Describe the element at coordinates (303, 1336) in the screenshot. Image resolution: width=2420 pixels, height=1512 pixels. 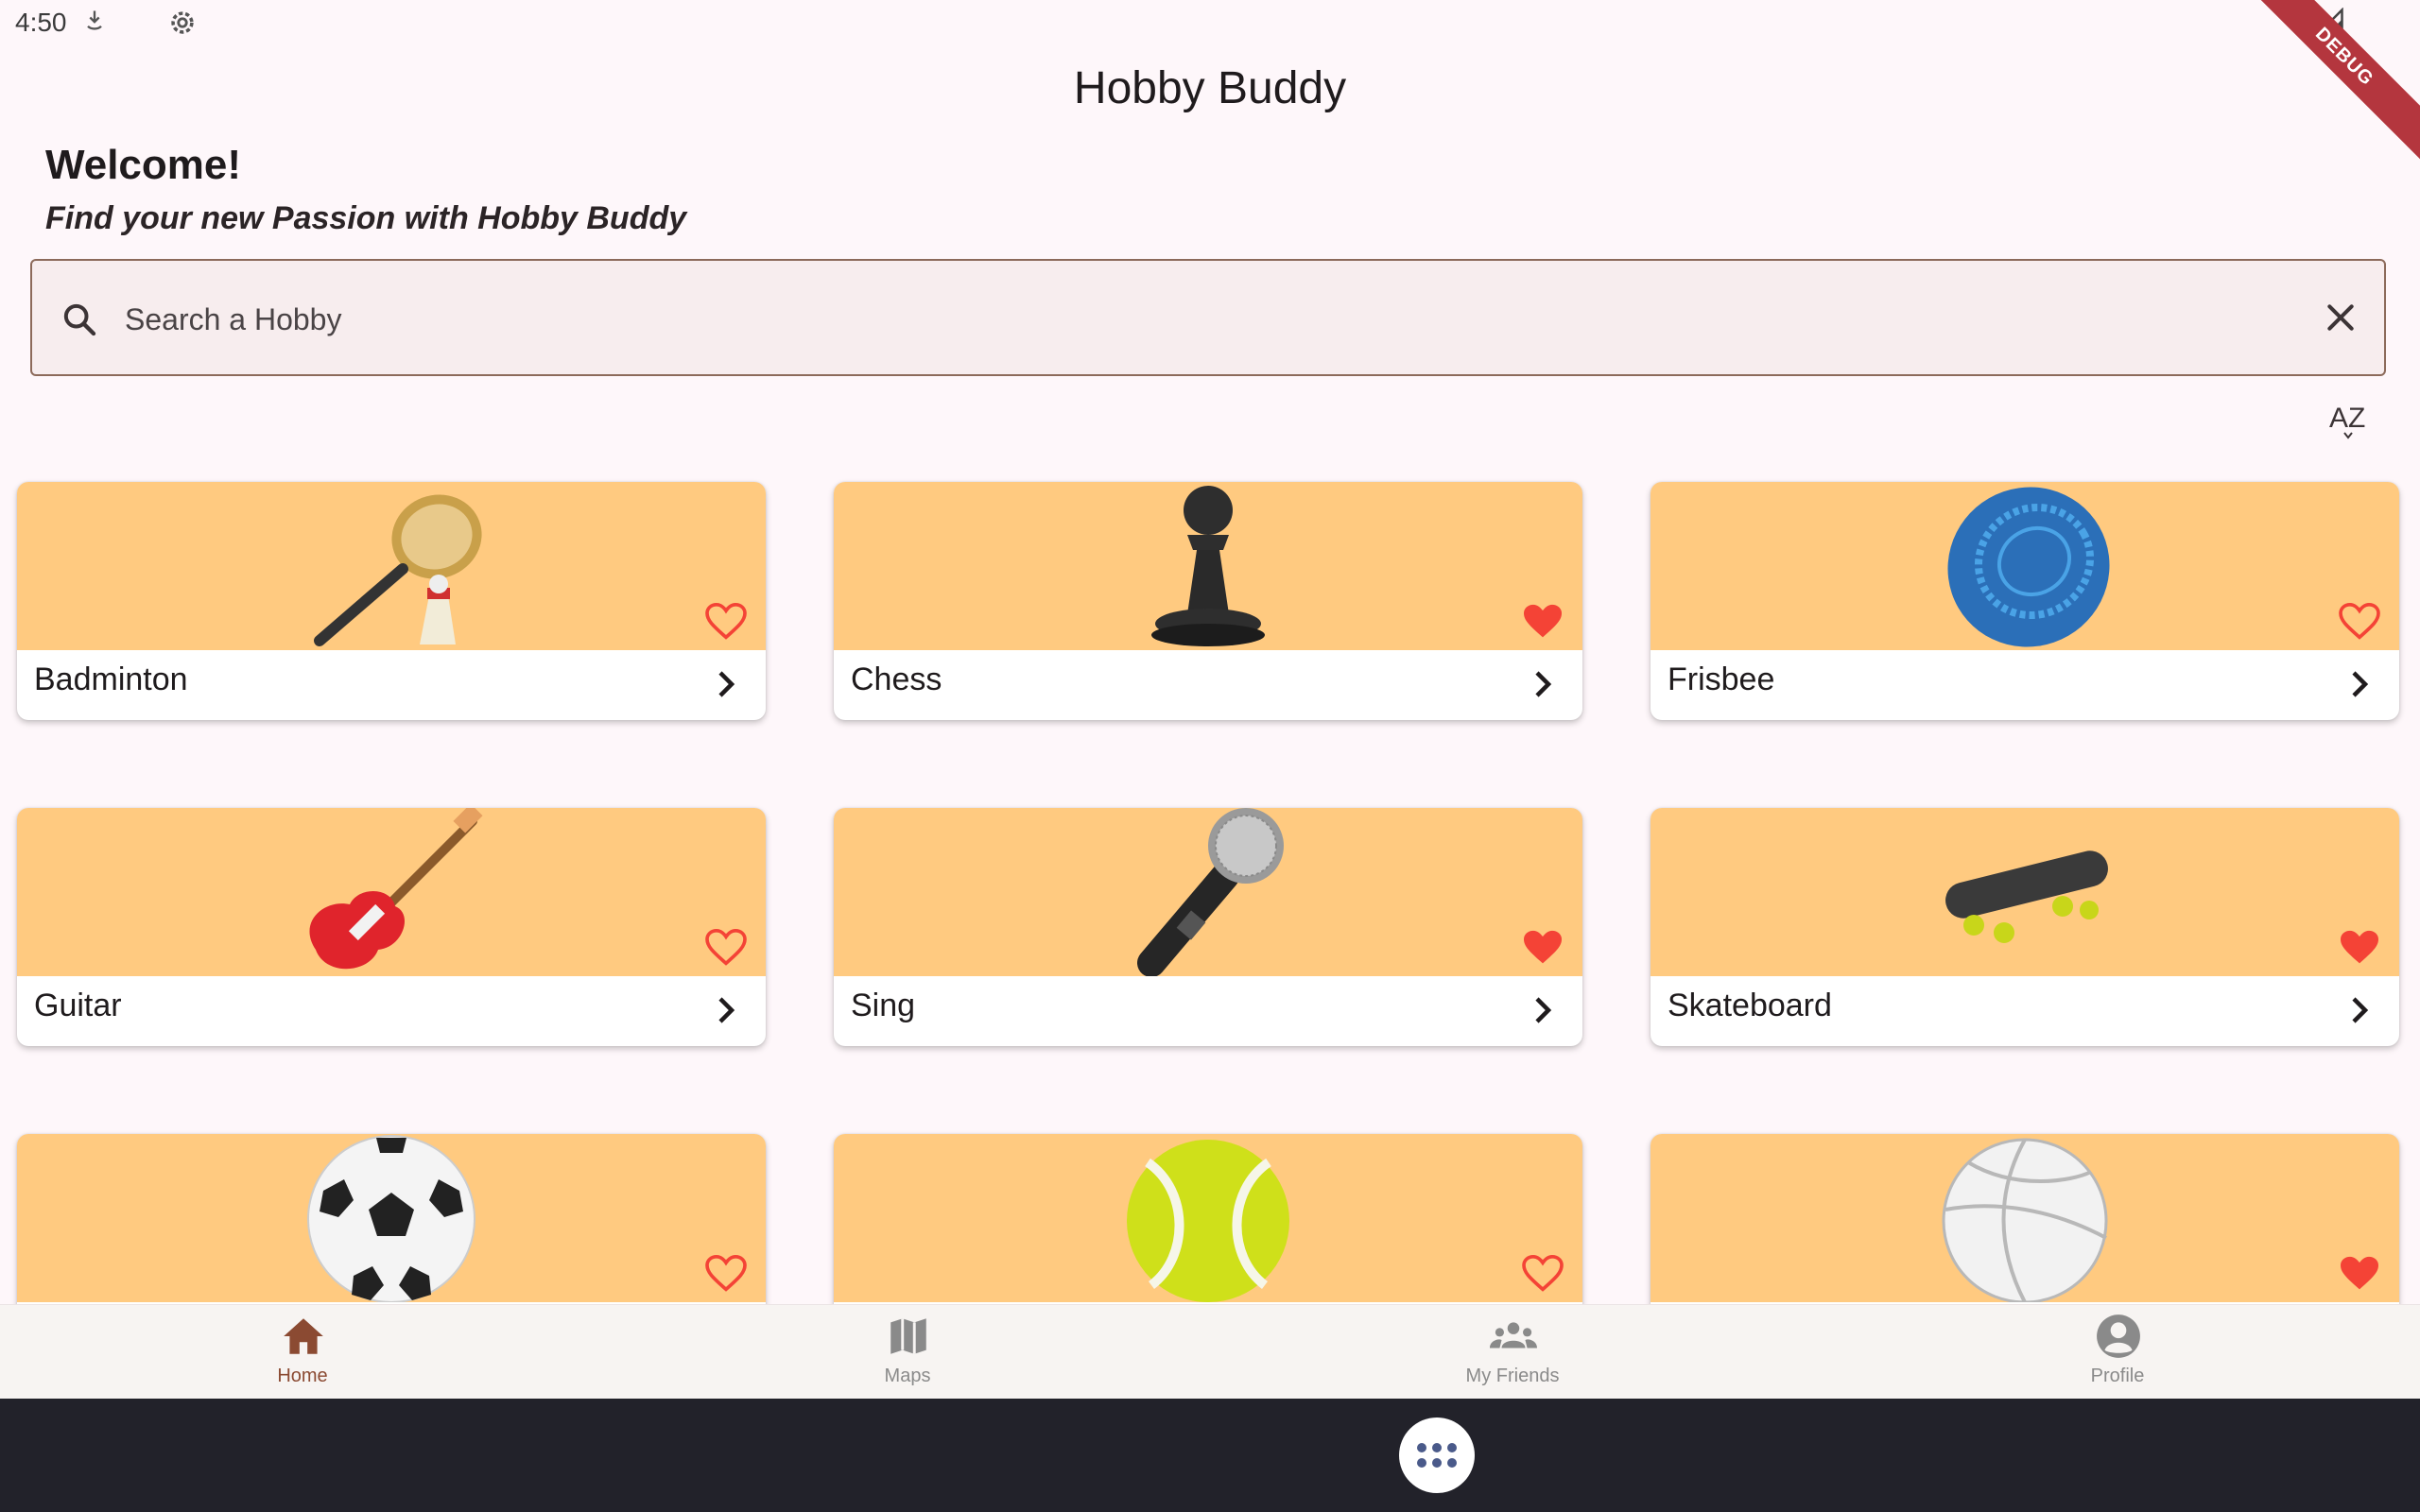
I see `home-icon` at that location.